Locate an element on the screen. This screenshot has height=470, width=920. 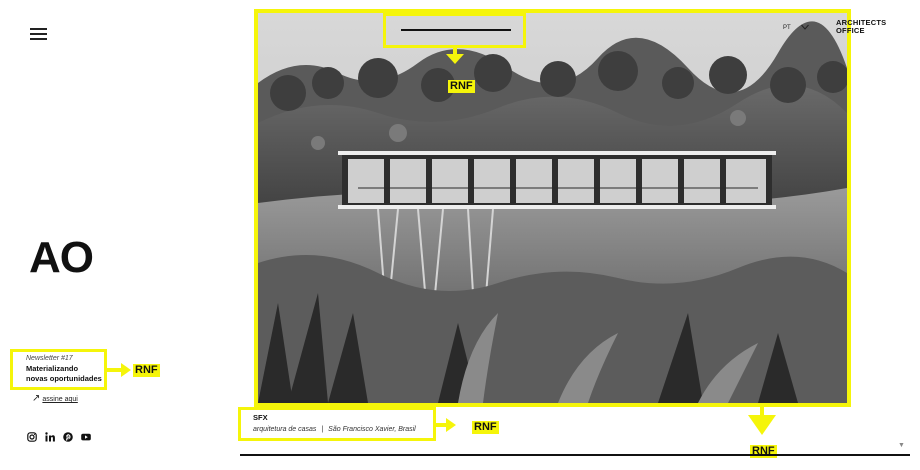
youtube-icon is located at coordinates (86, 437).